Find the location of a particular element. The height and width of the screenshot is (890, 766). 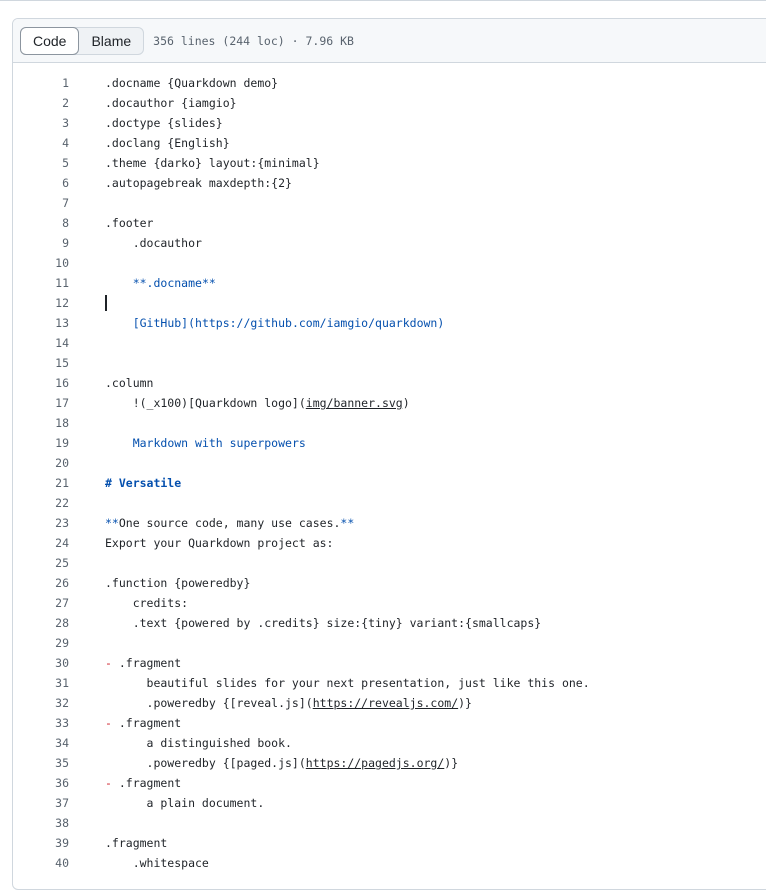

code-line: 36 - .fragment is located at coordinates (389, 783).